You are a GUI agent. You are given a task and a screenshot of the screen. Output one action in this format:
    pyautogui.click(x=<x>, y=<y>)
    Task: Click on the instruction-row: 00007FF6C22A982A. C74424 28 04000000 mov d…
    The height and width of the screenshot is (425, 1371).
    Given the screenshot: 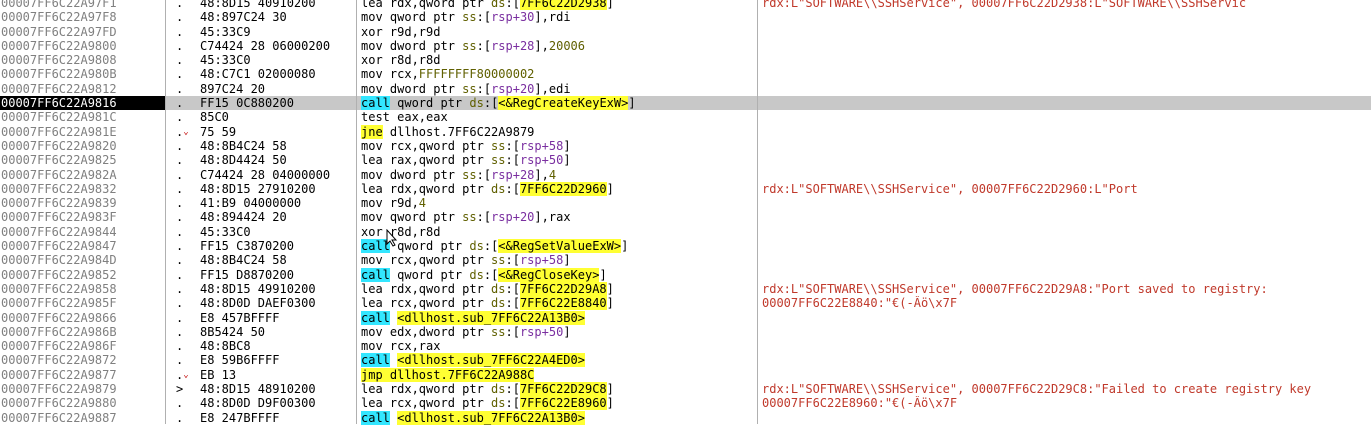 What is the action you would take?
    pyautogui.click(x=685, y=175)
    